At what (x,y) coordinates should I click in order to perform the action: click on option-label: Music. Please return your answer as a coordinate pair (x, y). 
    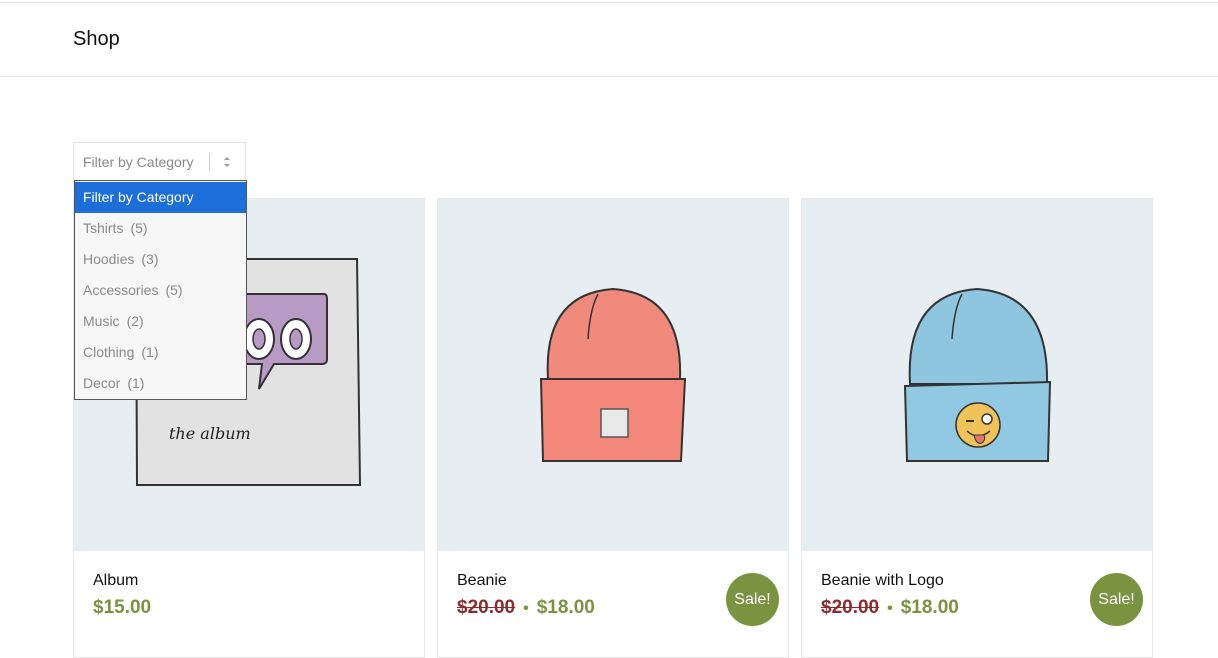
    Looking at the image, I should click on (101, 321).